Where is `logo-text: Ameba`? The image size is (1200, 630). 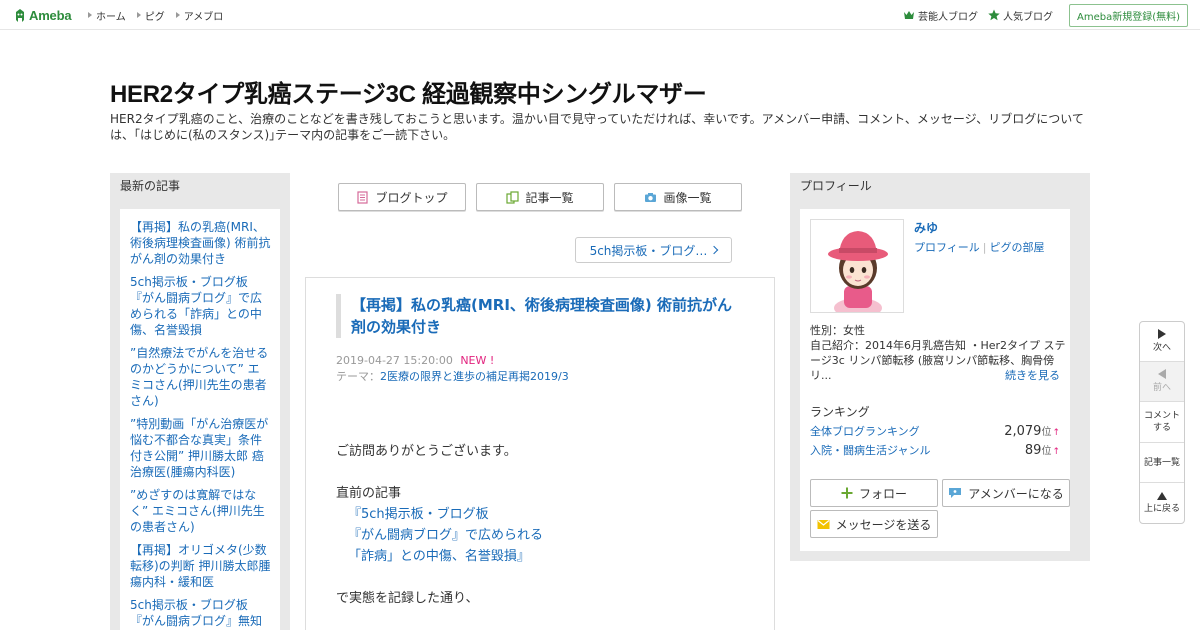
logo-text: Ameba is located at coordinates (50, 15).